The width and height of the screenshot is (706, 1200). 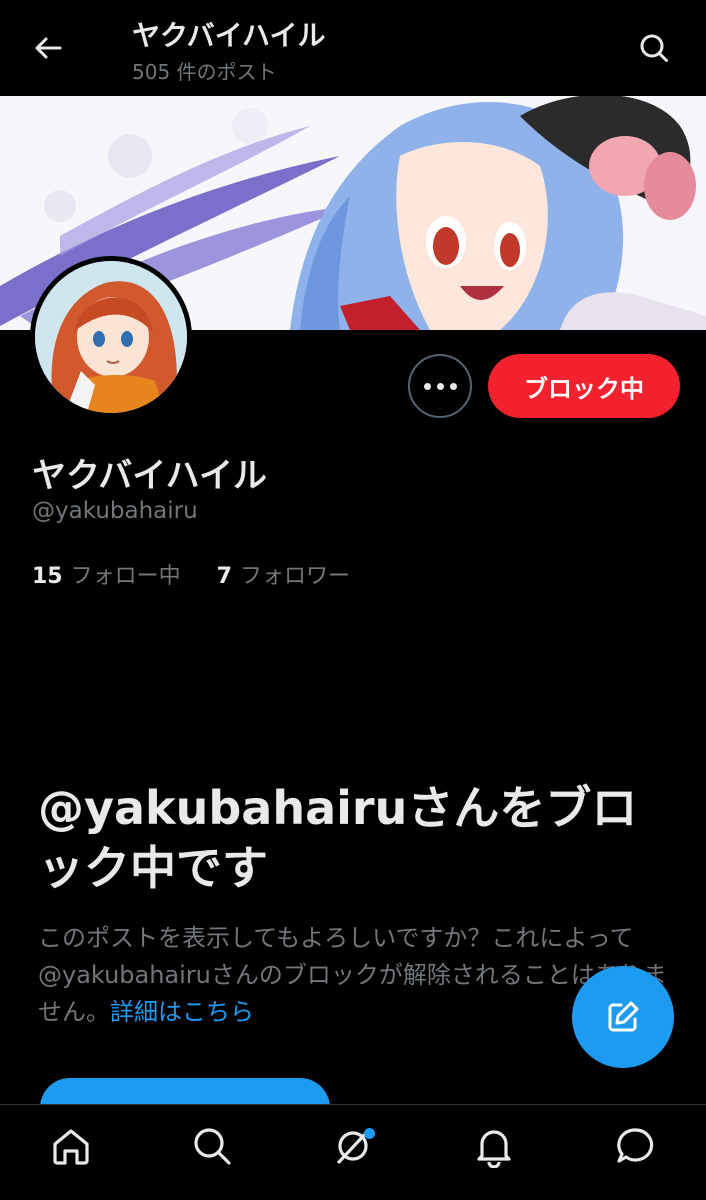 I want to click on nav-messages, so click(x=635, y=1146).